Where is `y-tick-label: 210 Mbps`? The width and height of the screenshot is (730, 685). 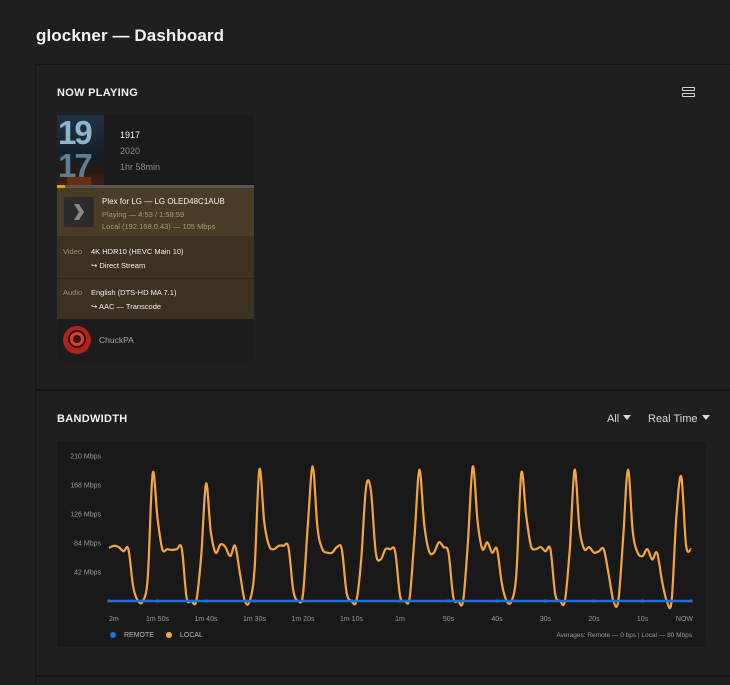
y-tick-label: 210 Mbps is located at coordinates (85, 457).